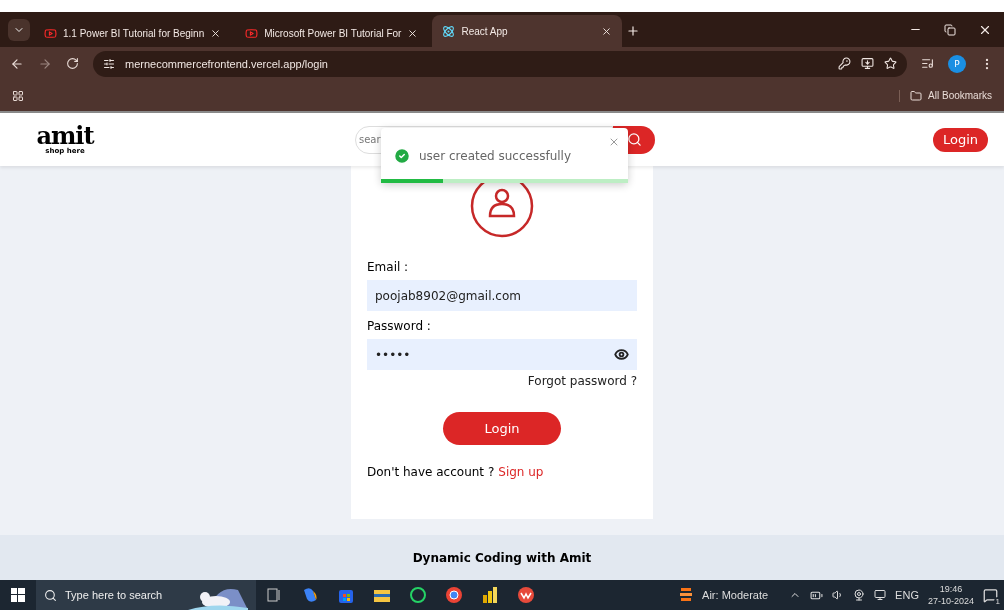  I want to click on browser-tab: React App, so click(527, 31).